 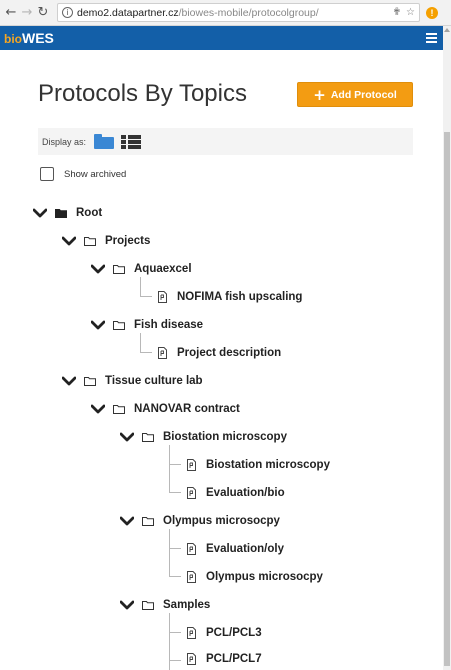 I want to click on tree-leaf-evaluation-oly: Evaluation/oly, so click(x=235, y=549).